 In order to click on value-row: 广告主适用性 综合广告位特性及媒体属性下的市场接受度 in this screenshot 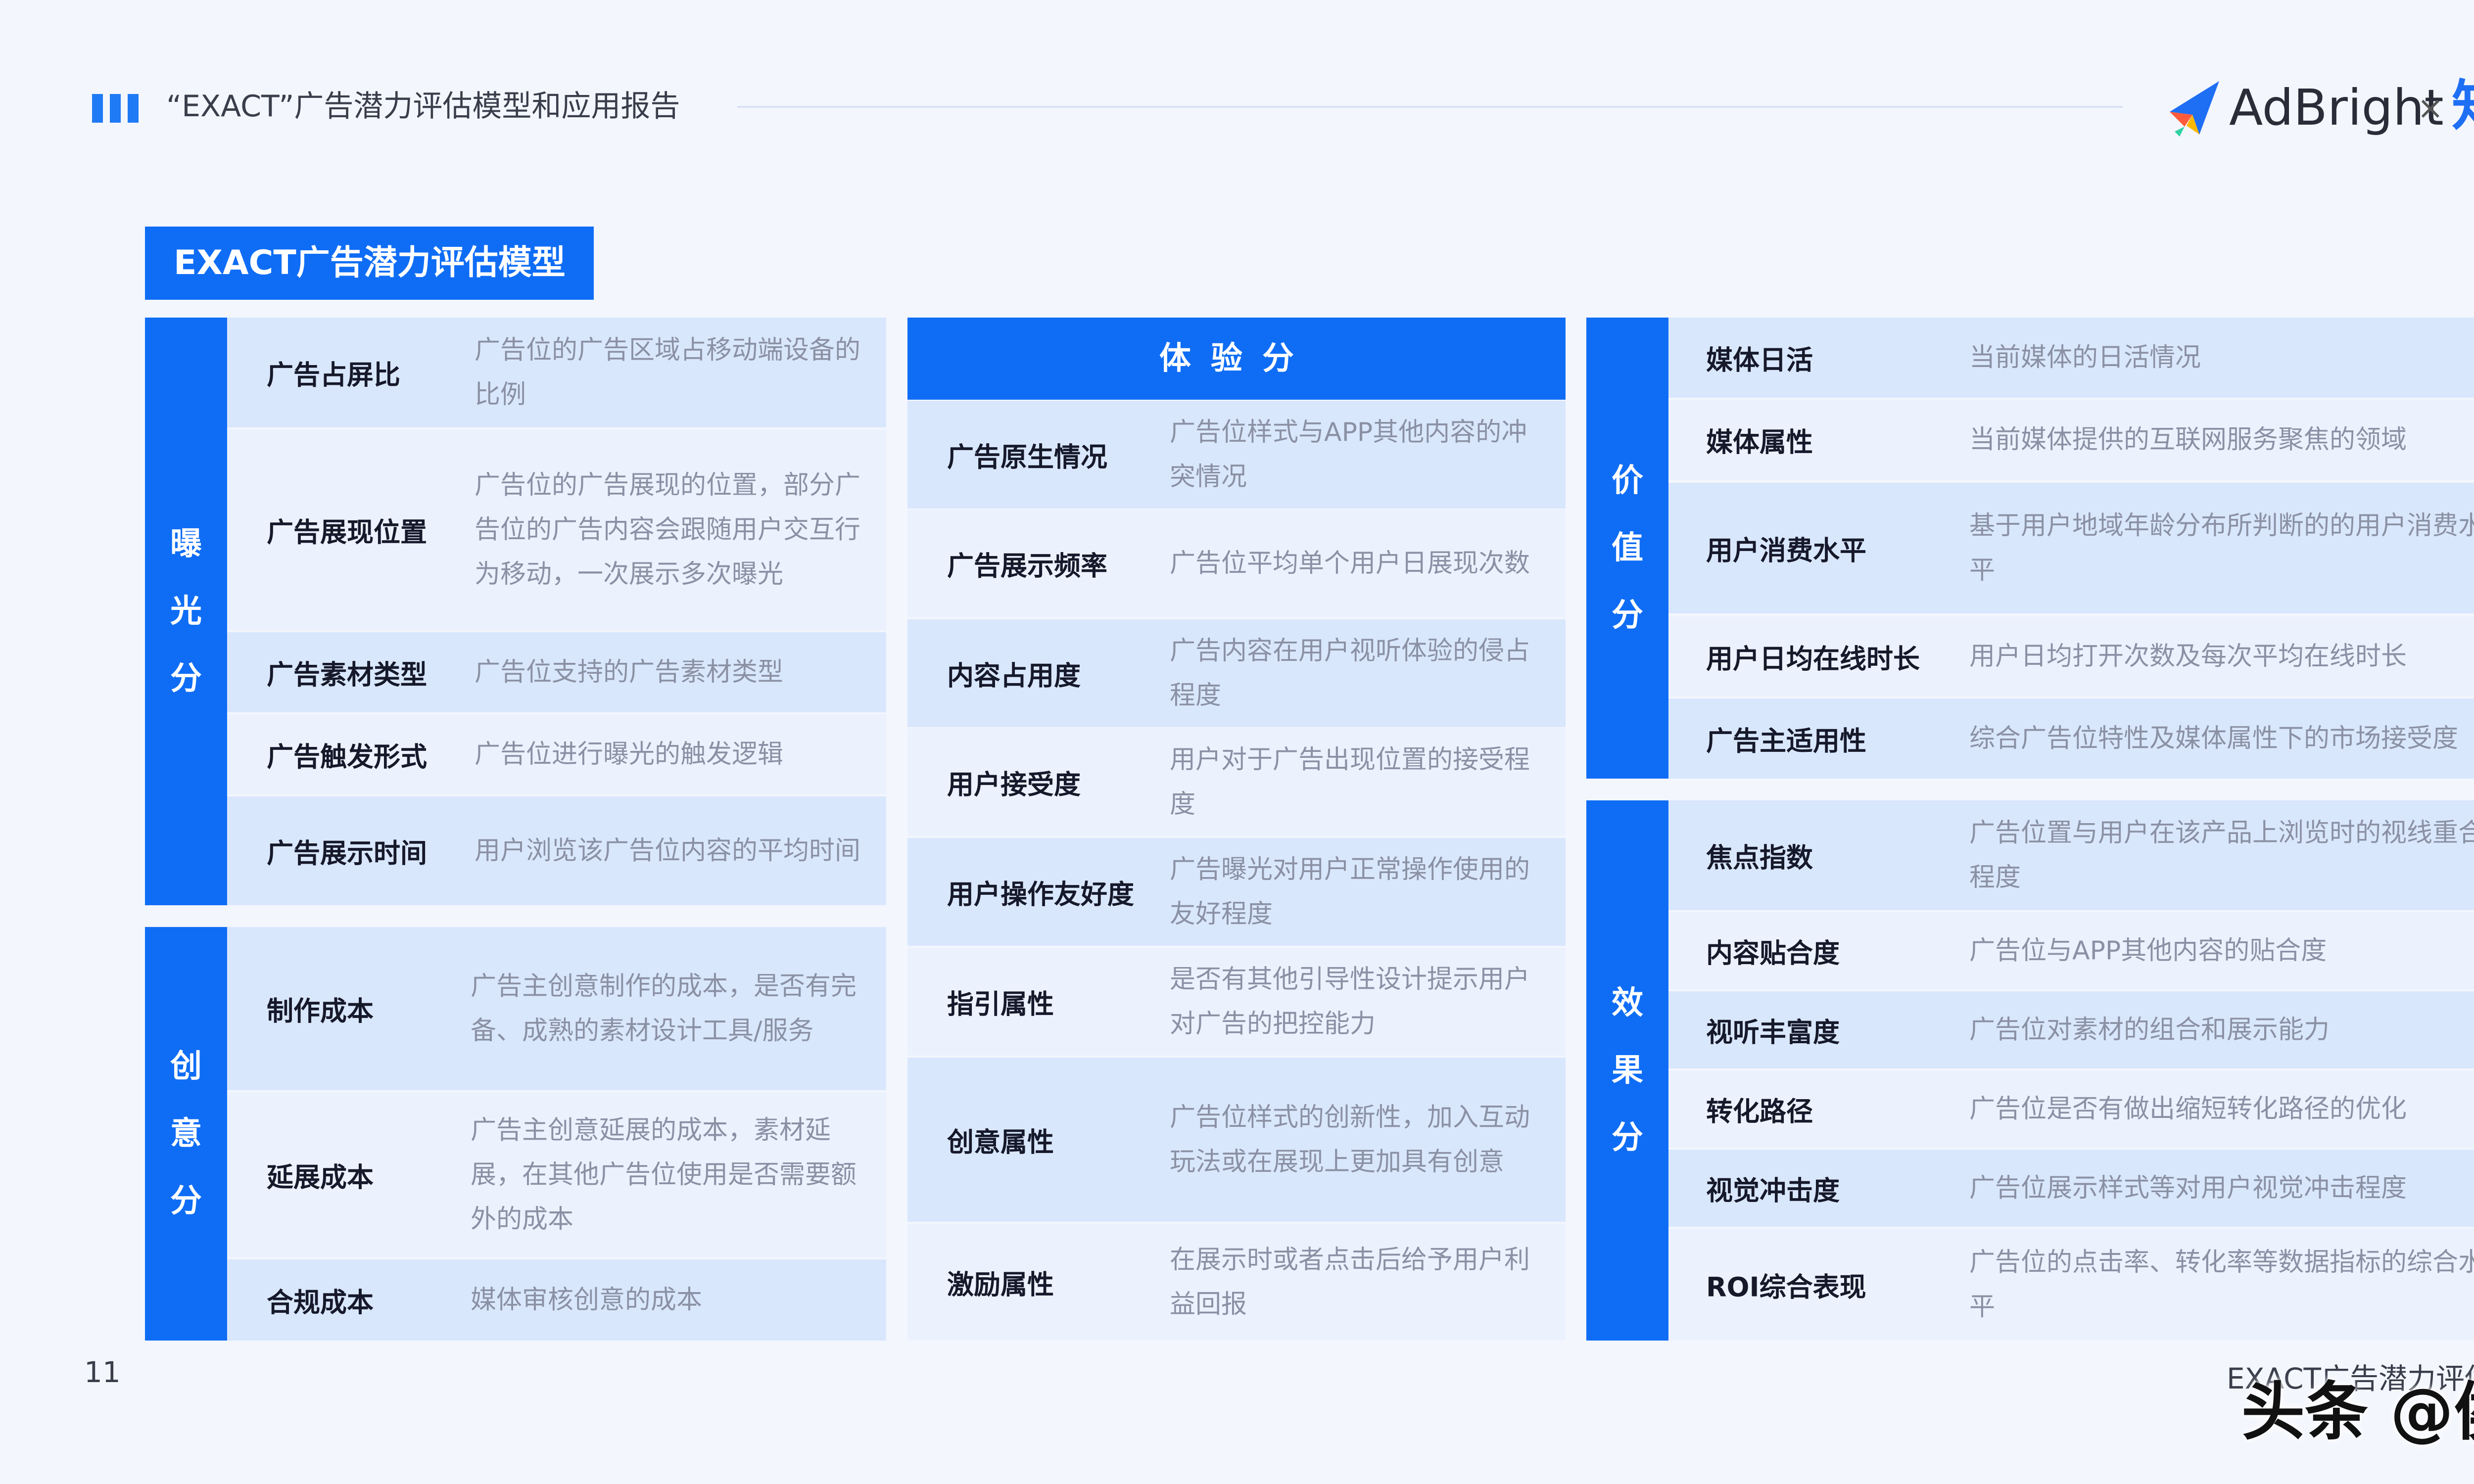, I will do `click(2071, 738)`.